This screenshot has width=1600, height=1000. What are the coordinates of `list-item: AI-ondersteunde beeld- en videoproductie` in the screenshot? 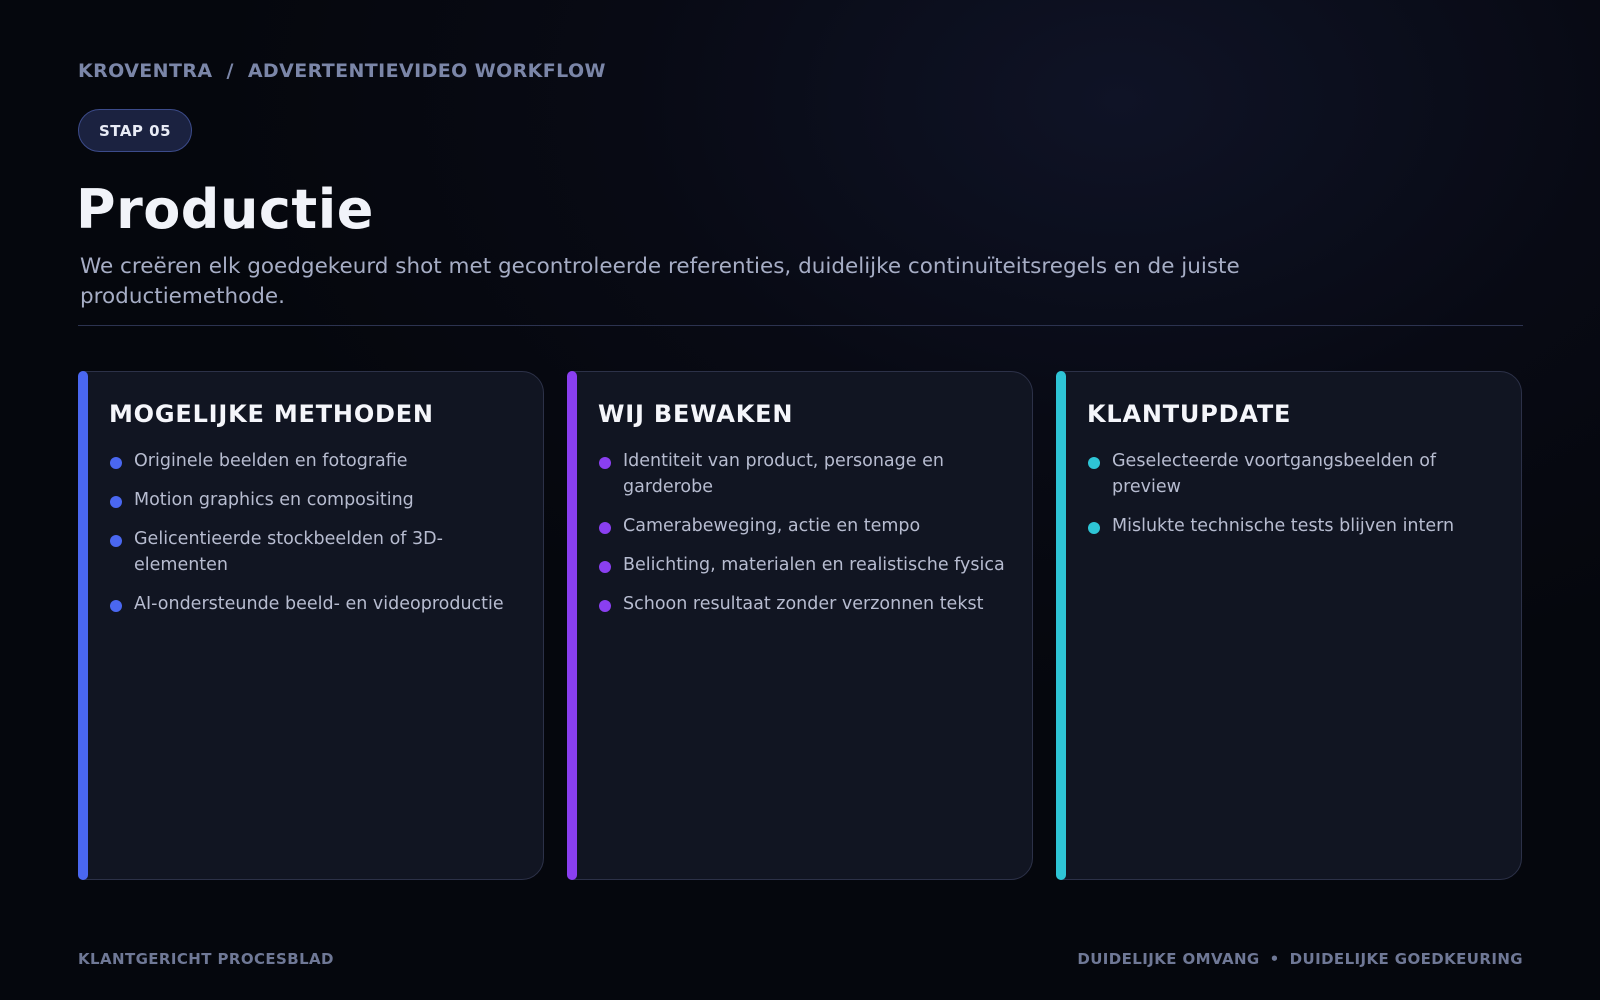 It's located at (316, 604).